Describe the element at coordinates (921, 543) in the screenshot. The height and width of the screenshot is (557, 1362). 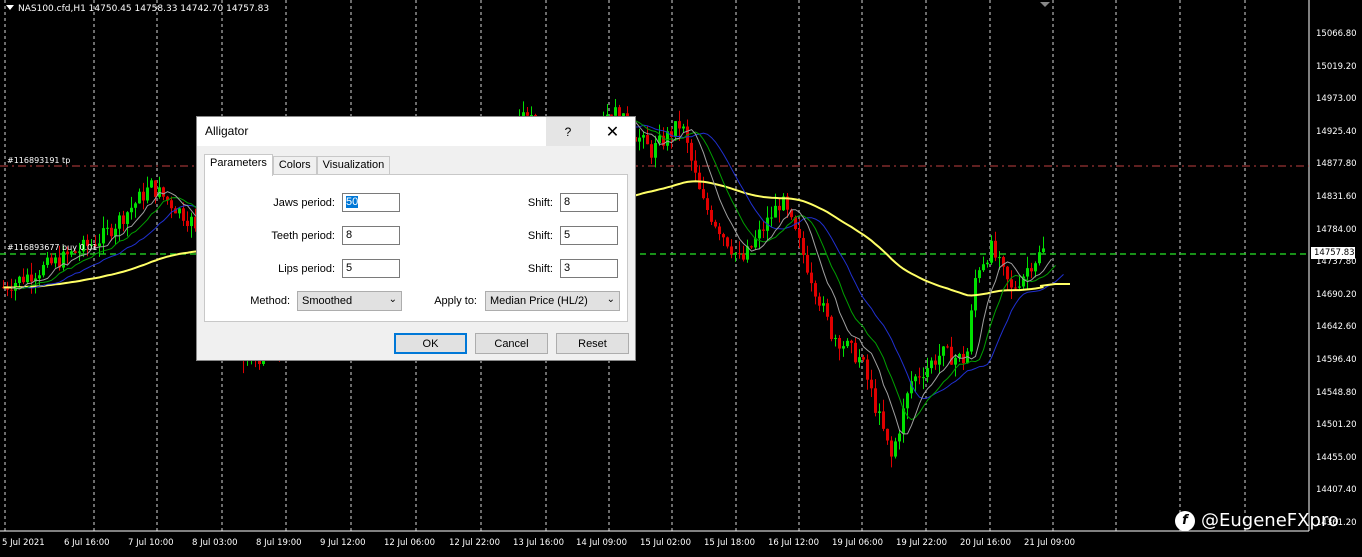
I see `time-tick-label: 19 Jul 22:00` at that location.